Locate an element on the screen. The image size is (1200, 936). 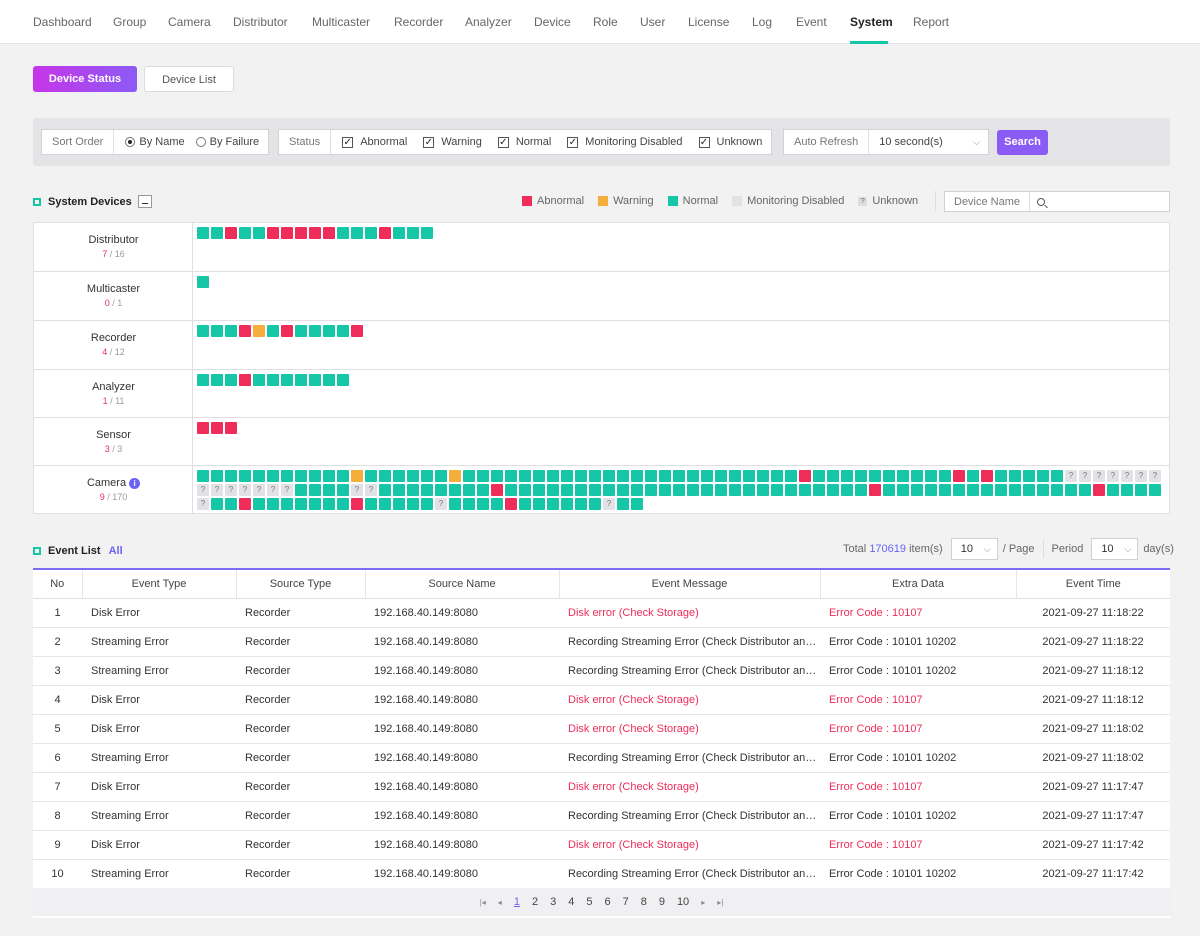
page-link: 5 is located at coordinates (589, 902).